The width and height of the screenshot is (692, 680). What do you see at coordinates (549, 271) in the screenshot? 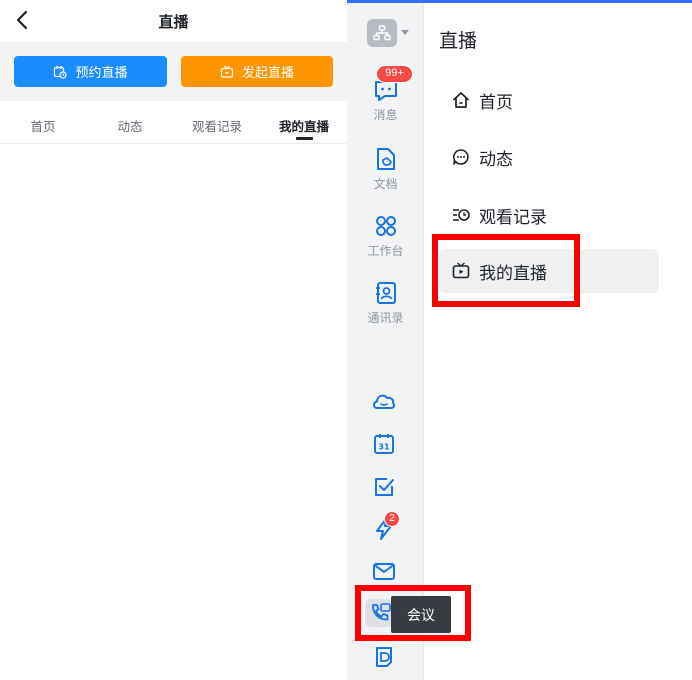
I see `nav-item-my-live: 我的直播` at bounding box center [549, 271].